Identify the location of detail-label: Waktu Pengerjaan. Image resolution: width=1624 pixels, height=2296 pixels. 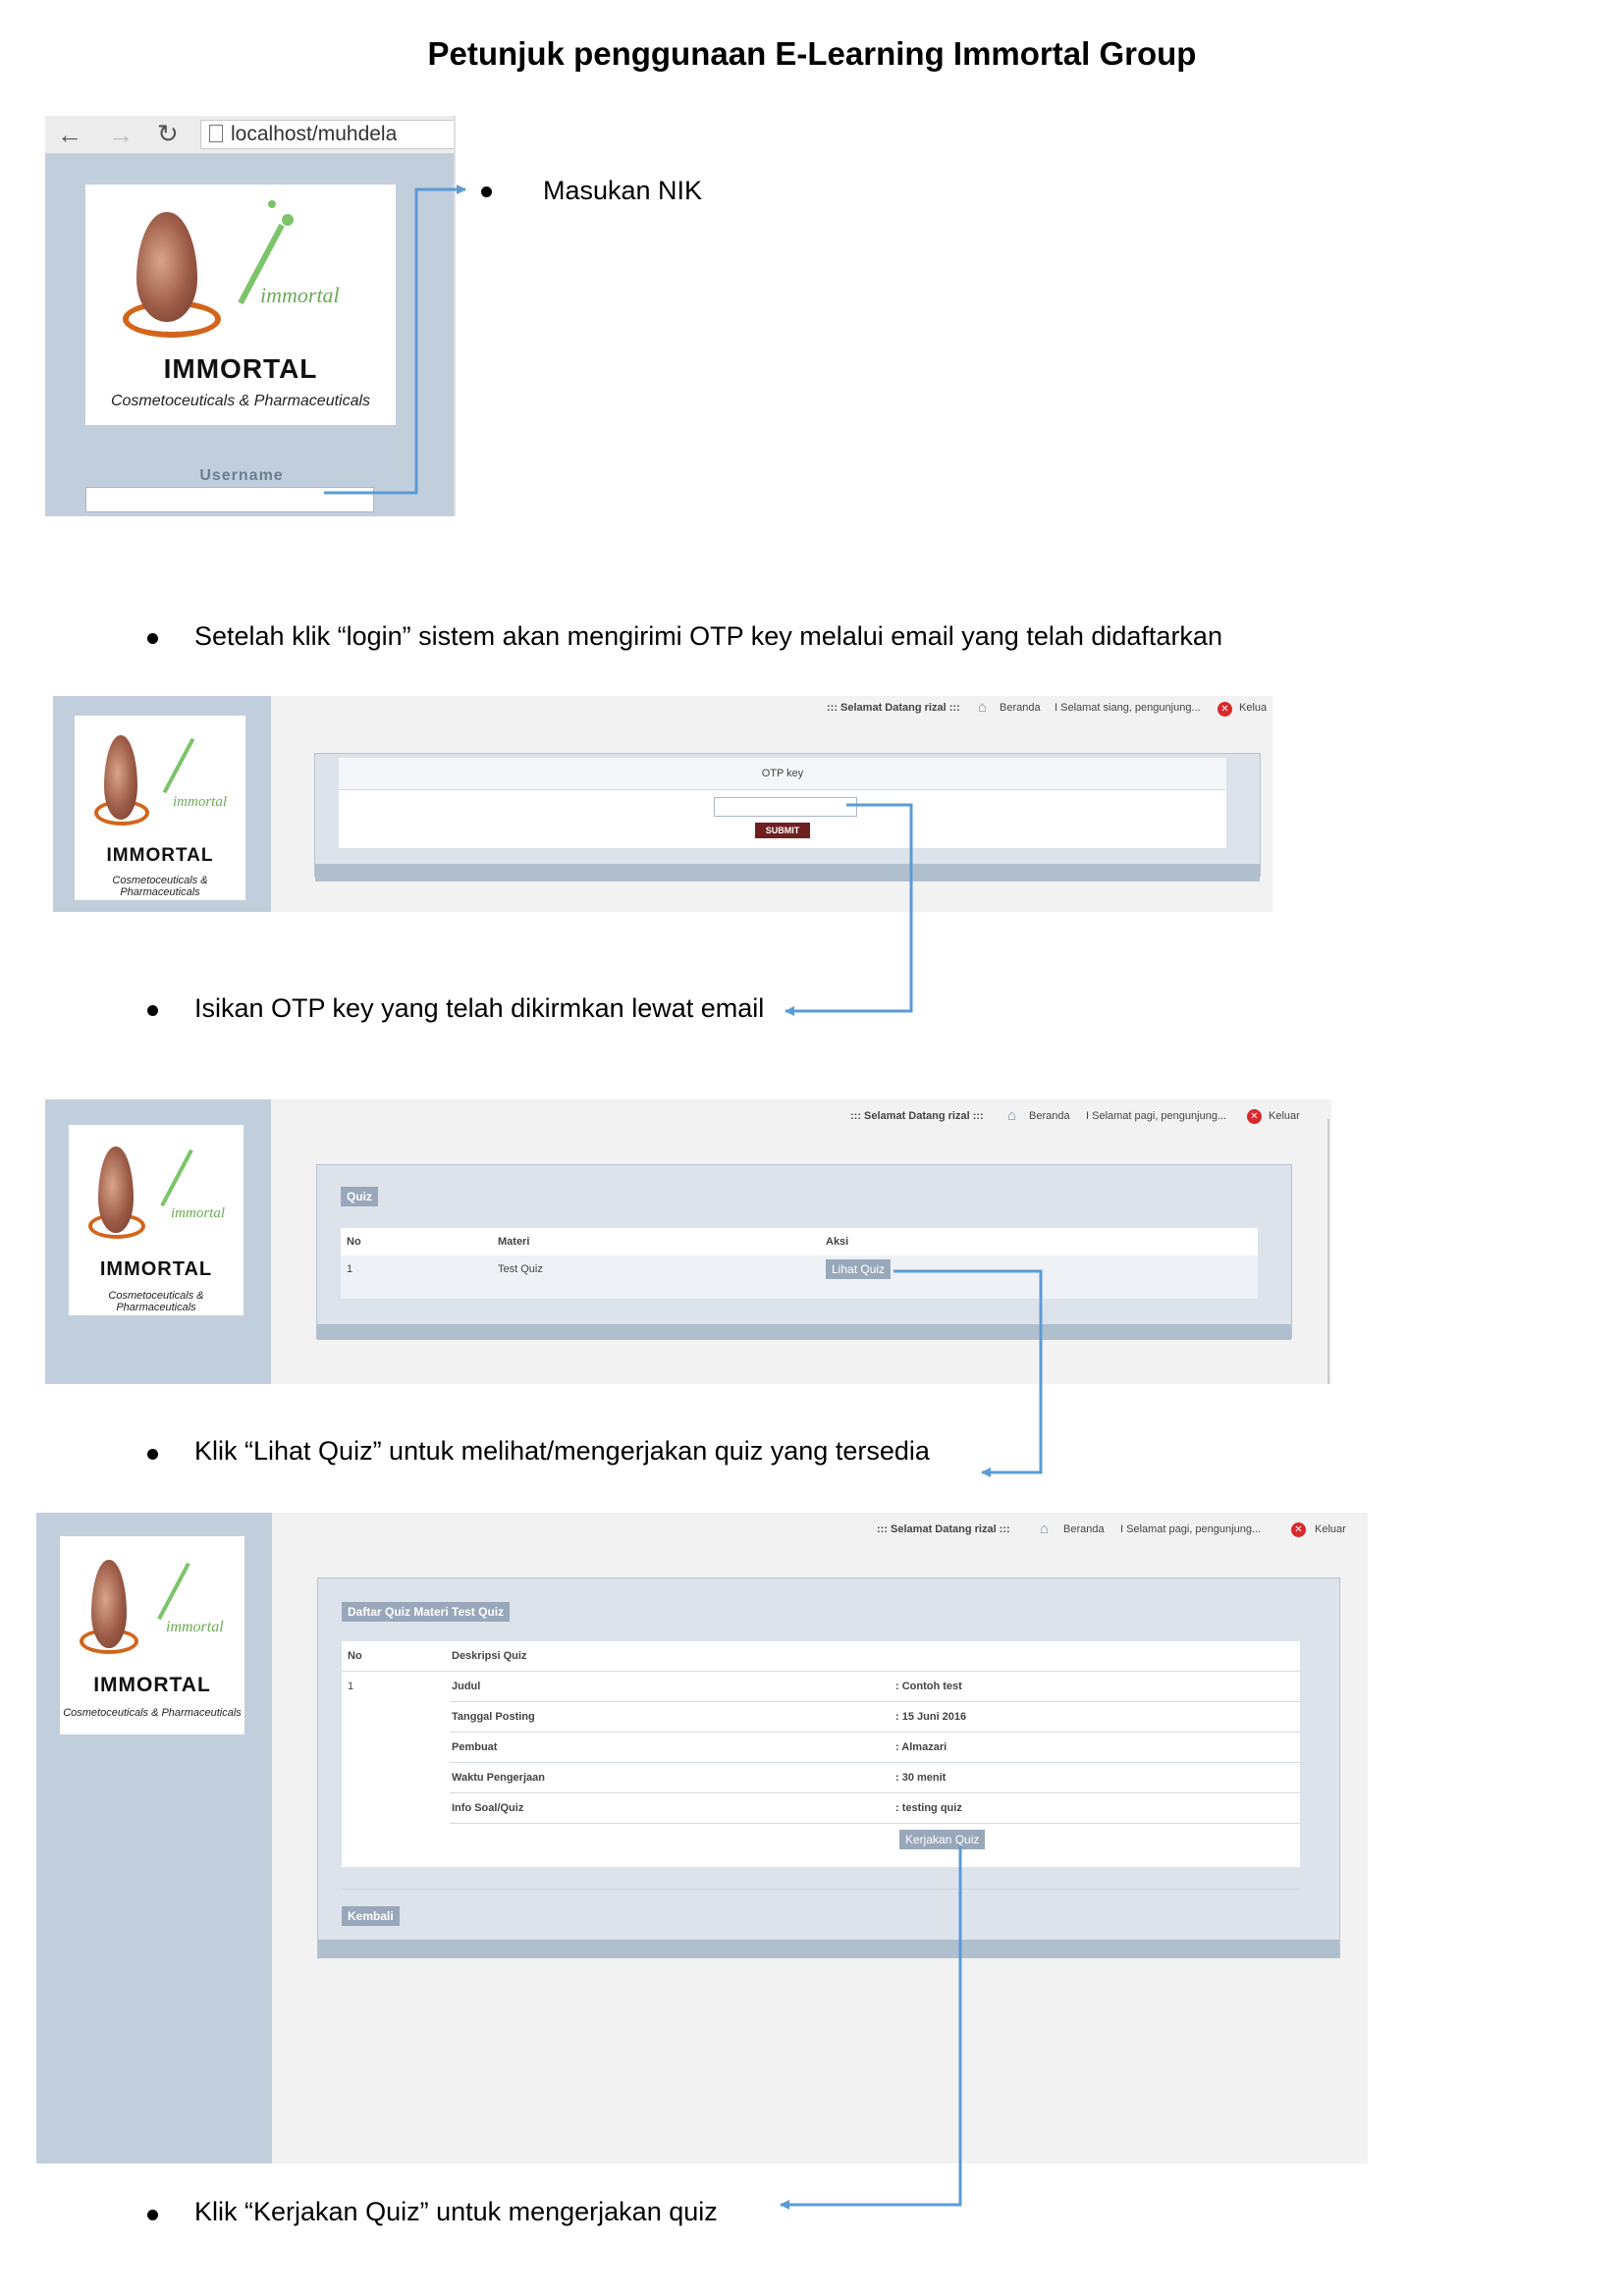
(498, 1778).